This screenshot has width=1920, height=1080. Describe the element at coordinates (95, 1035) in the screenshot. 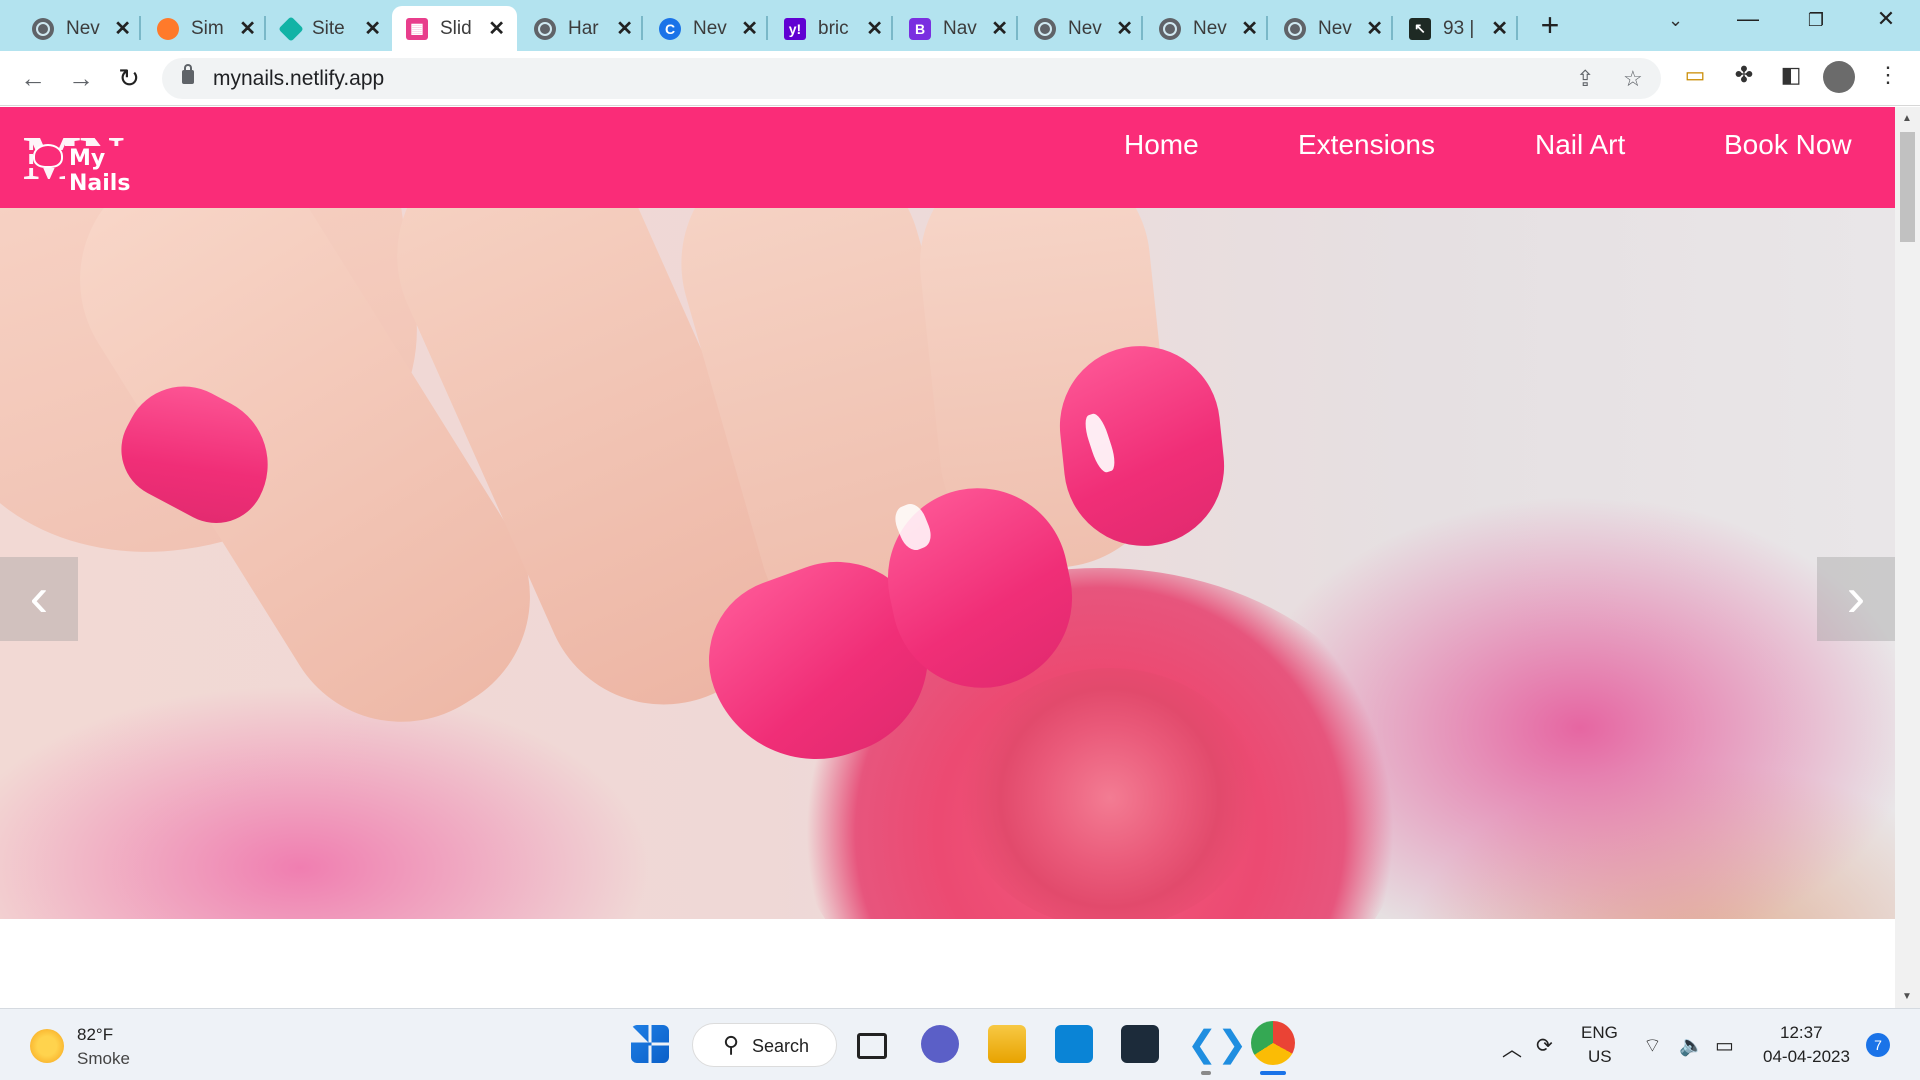

I see `weather-temperature: 82°F` at that location.